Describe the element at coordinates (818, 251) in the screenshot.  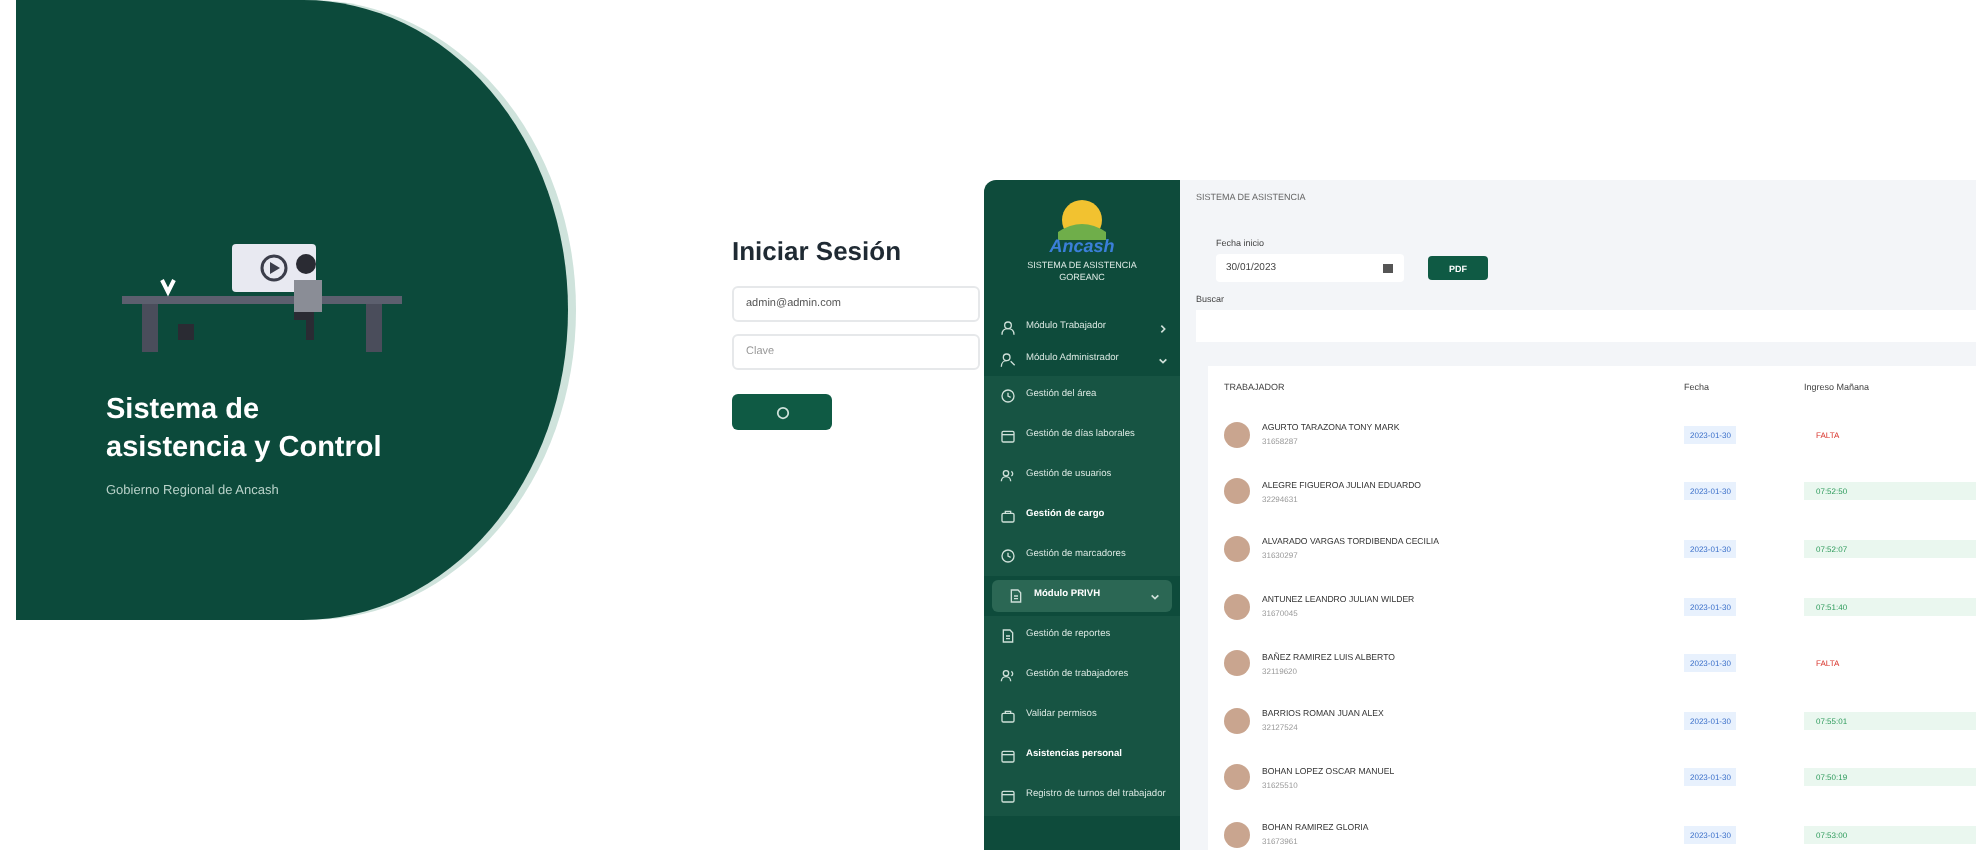
I see `login-title: Iniciar Sesión` at that location.